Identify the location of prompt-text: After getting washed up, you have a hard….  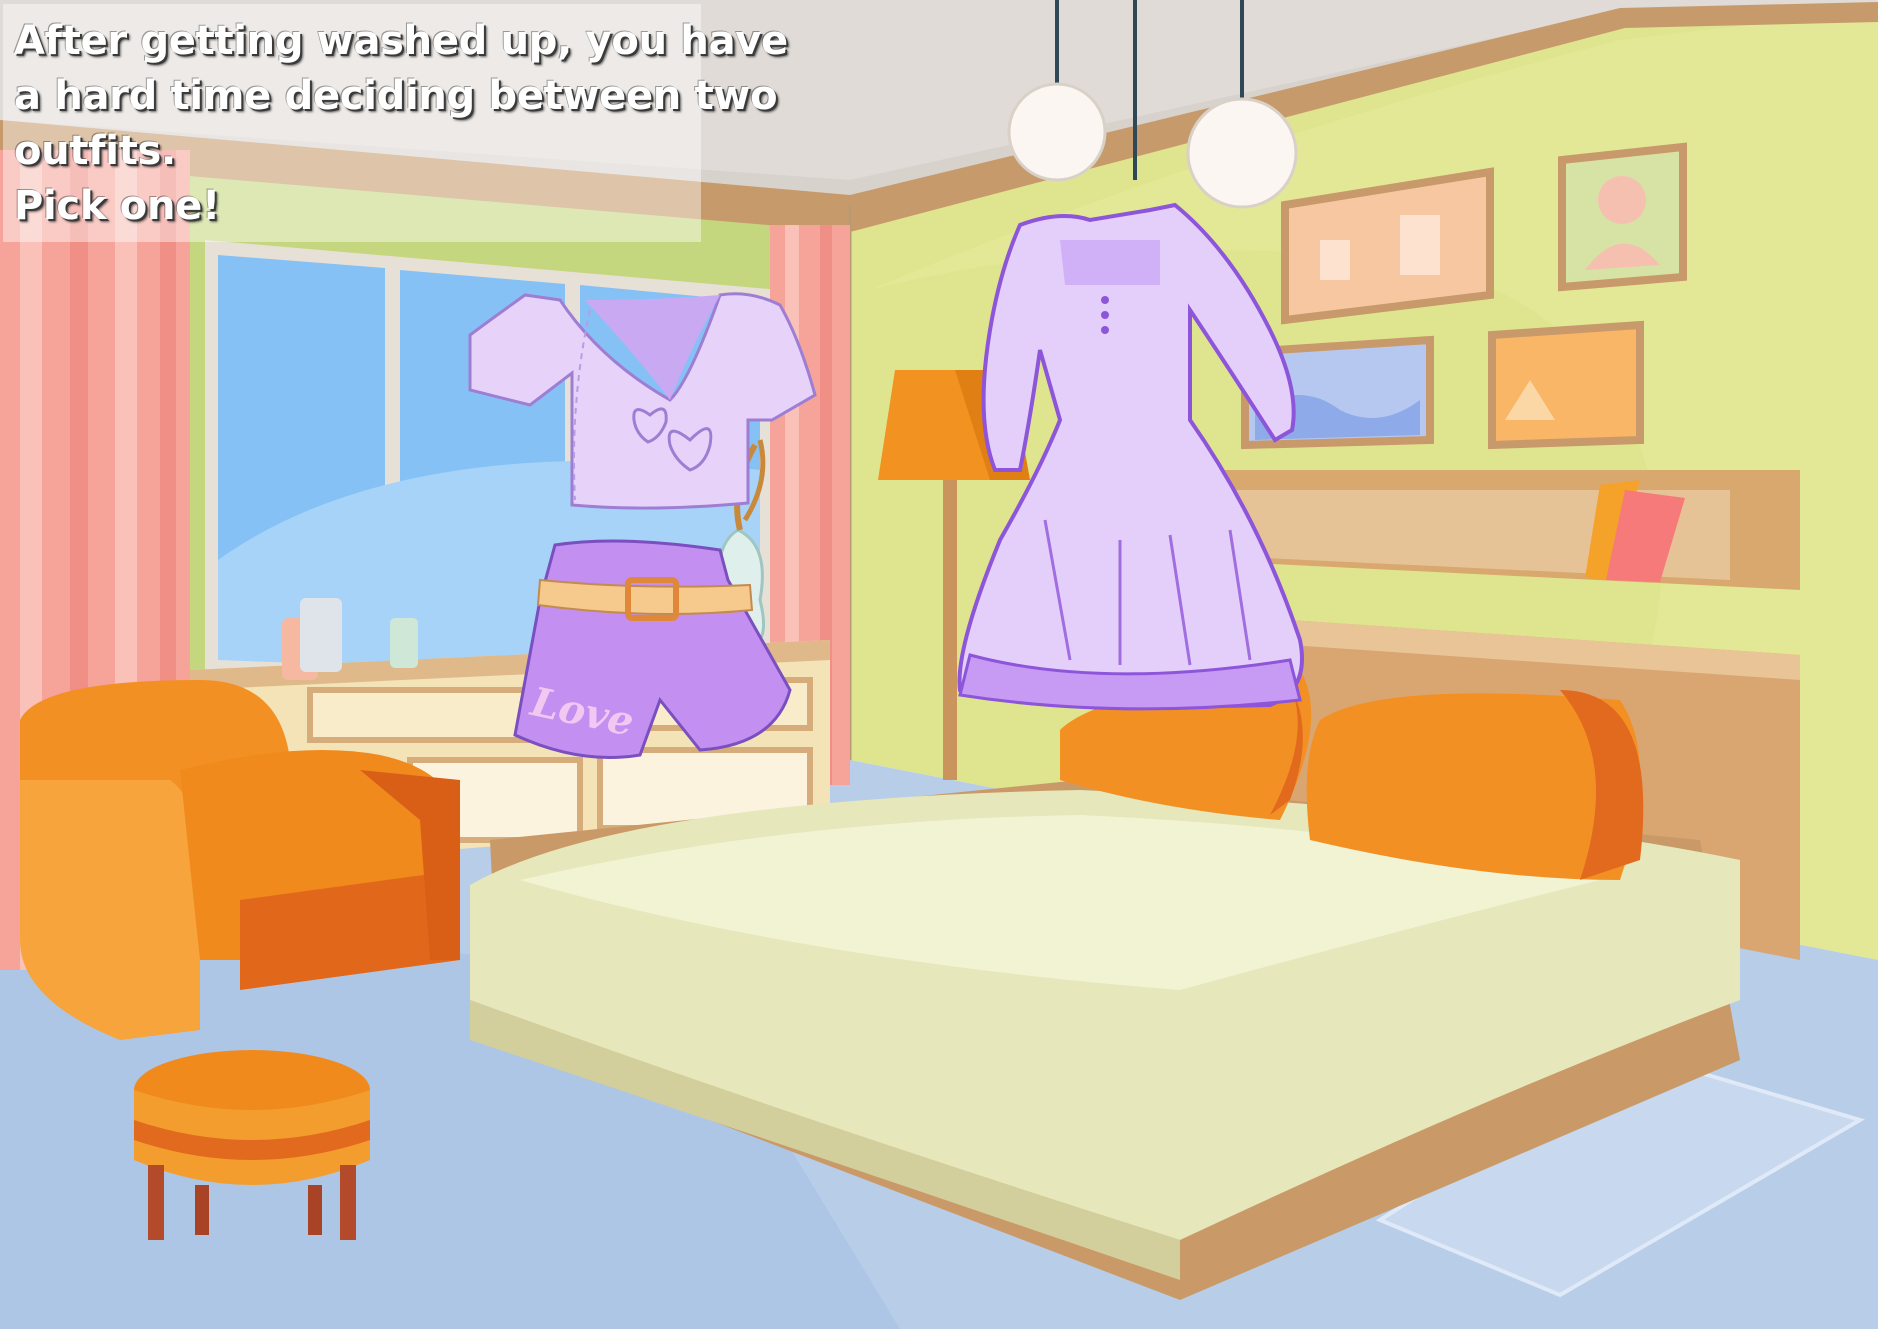
(401, 124).